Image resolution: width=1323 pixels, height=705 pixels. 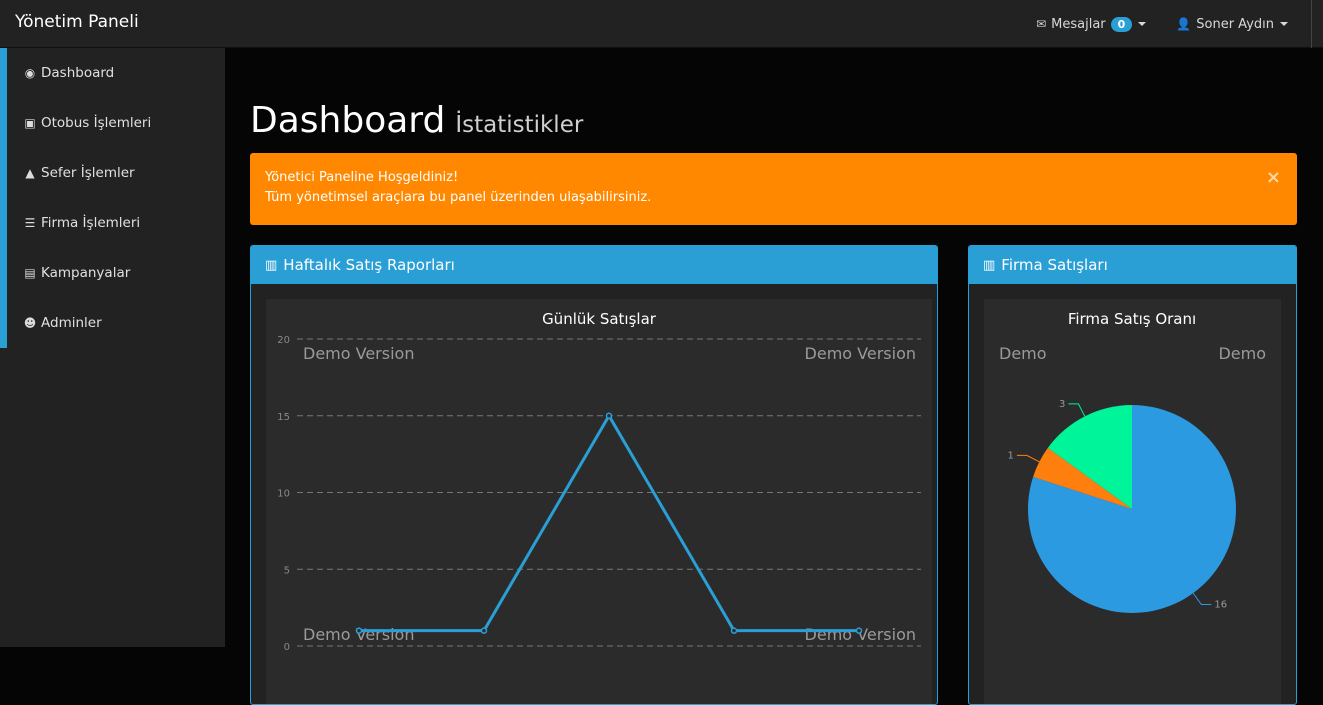 What do you see at coordinates (78, 73) in the screenshot?
I see `sidebar-item-label: Dashboard` at bounding box center [78, 73].